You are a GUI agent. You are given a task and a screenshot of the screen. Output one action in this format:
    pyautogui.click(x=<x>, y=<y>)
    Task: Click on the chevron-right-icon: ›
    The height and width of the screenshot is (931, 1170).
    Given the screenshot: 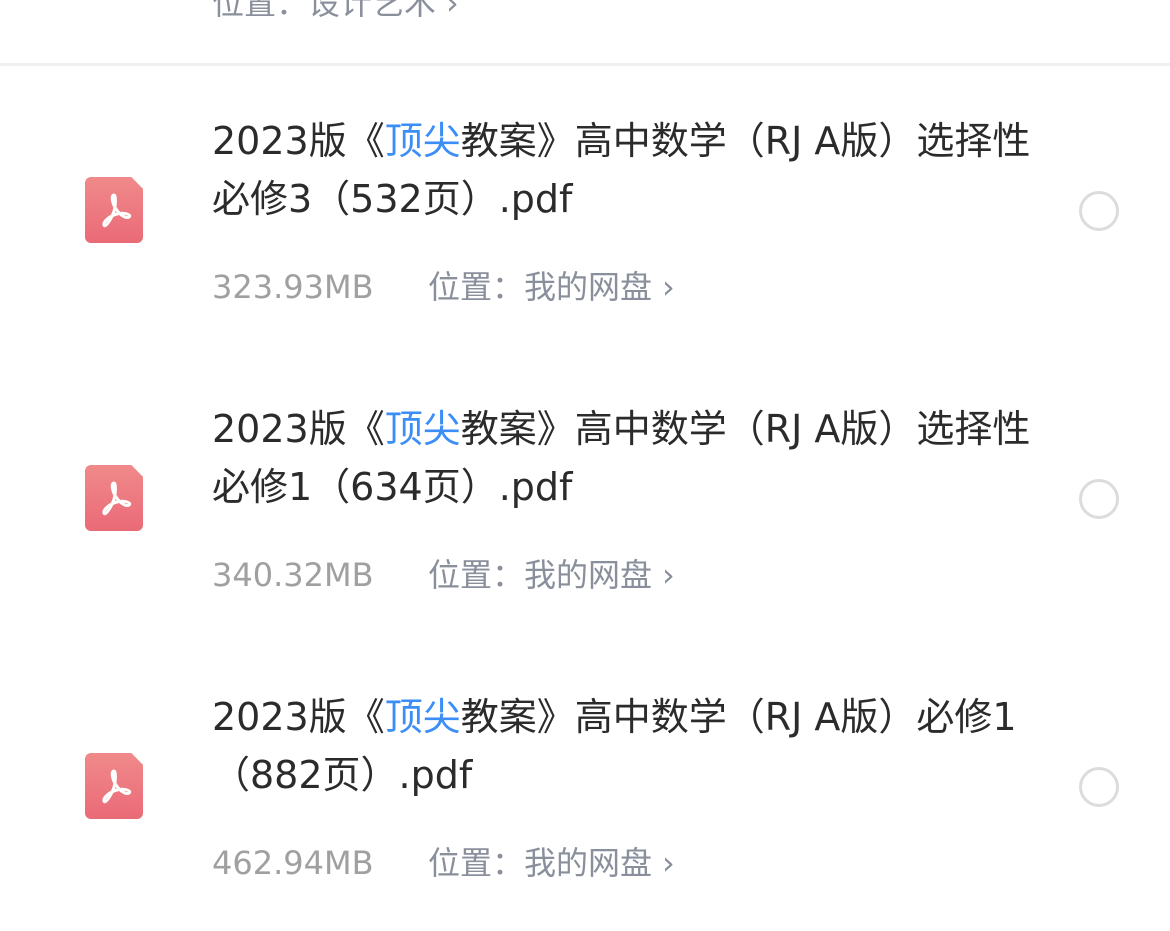 What is the action you would take?
    pyautogui.click(x=668, y=863)
    